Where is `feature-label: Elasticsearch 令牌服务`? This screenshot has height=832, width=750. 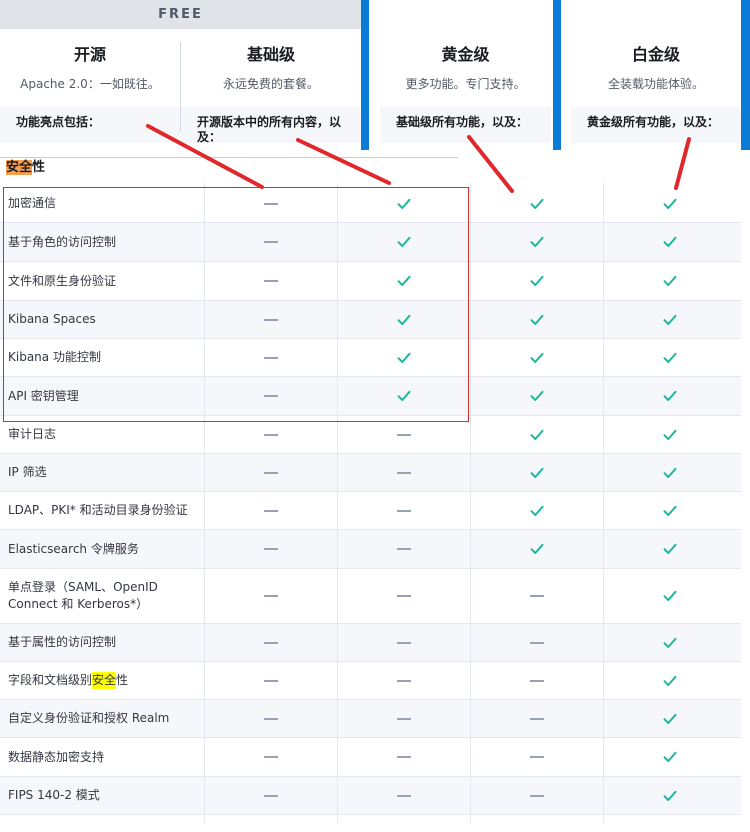 feature-label: Elasticsearch 令牌服务 is located at coordinates (73, 548).